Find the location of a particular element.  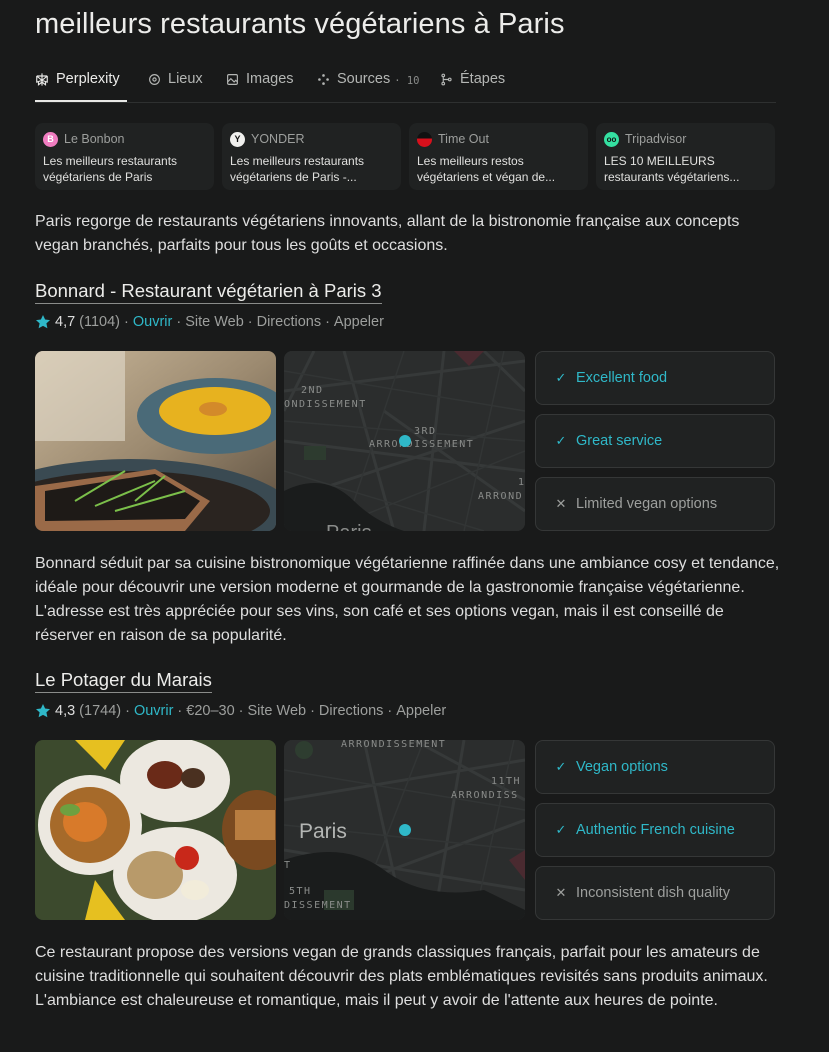

highlight-text: Inconsistent dish quality is located at coordinates (653, 893).